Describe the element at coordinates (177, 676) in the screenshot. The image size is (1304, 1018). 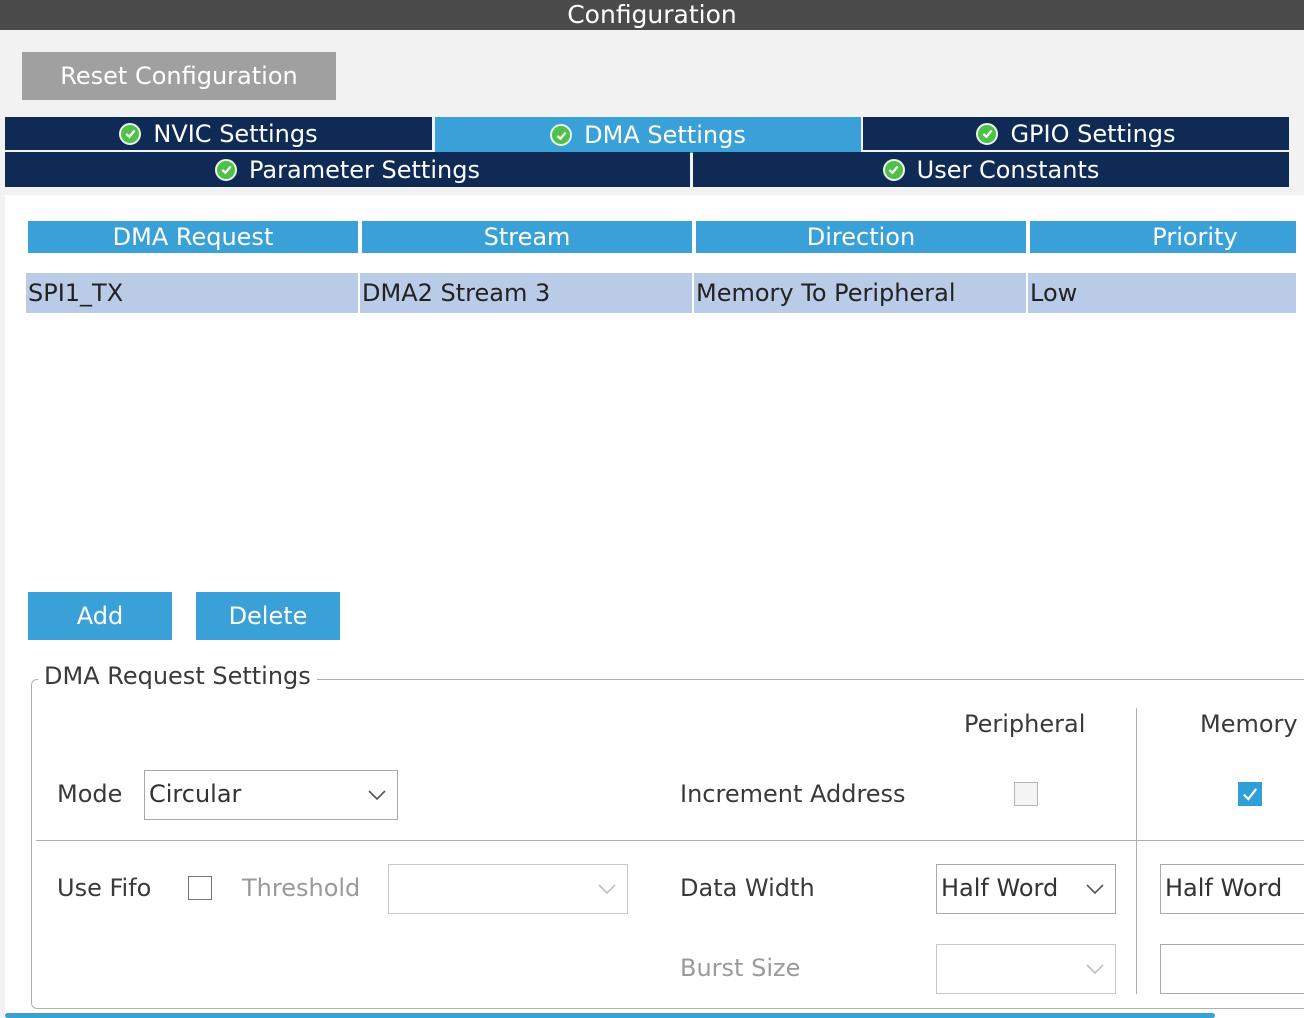
I see `group-title: DMA Request Settings` at that location.